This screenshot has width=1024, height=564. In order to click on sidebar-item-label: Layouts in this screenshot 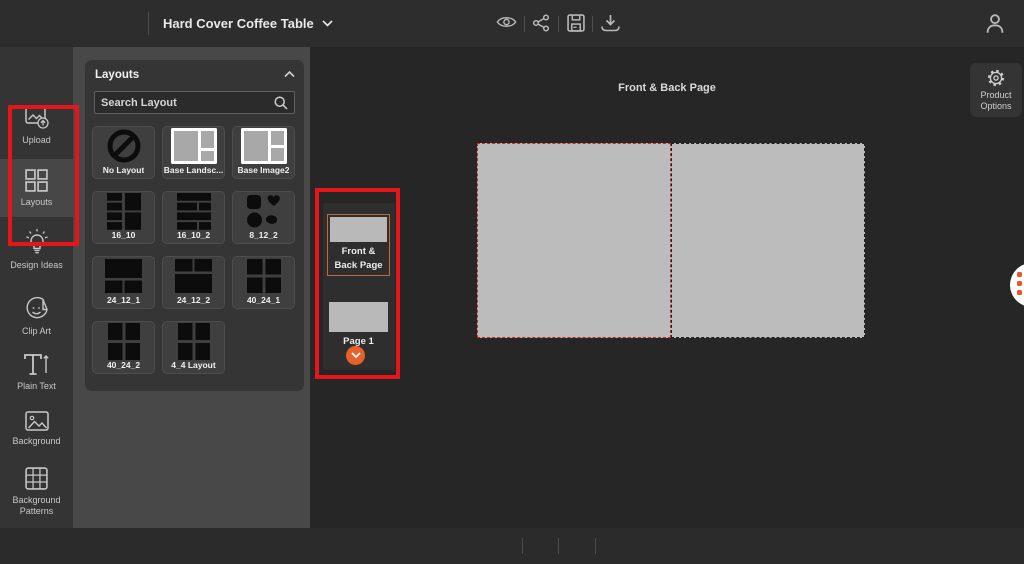, I will do `click(36, 202)`.